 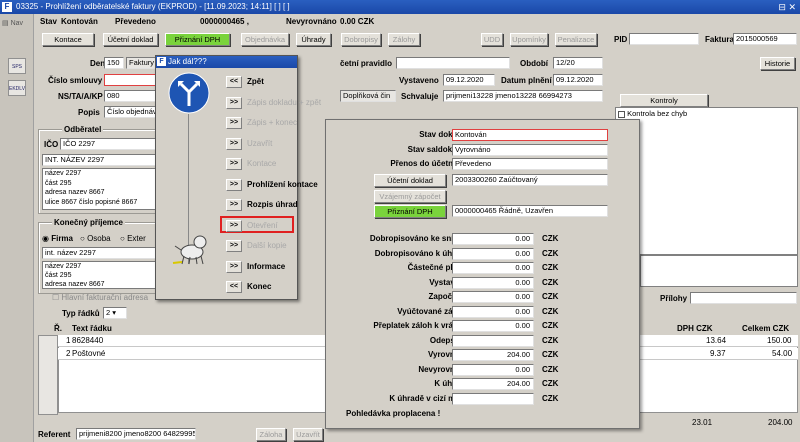 What do you see at coordinates (12, 23) in the screenshot?
I see `nav-label: ▤ Nav` at bounding box center [12, 23].